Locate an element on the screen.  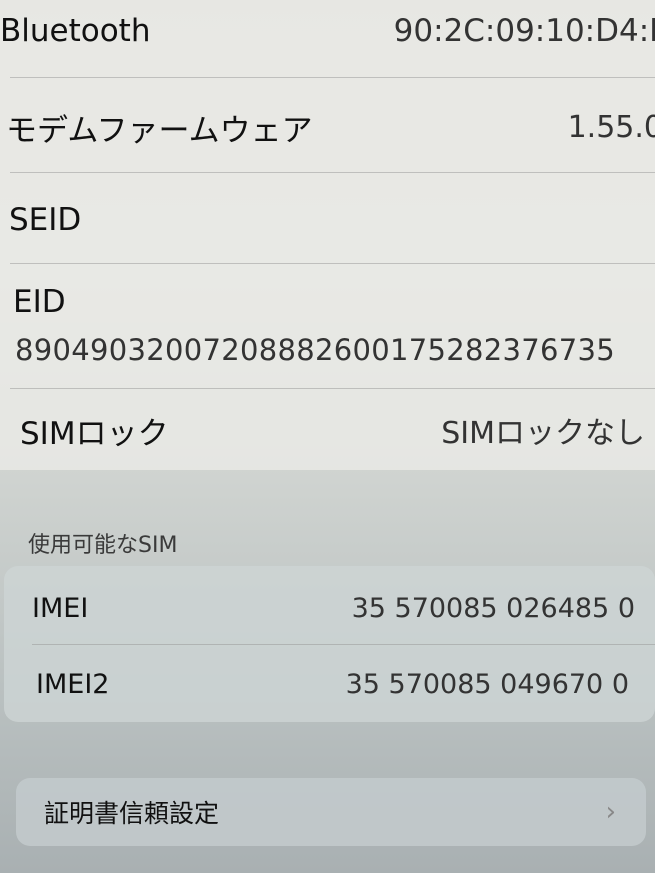
sim-section-header: 使用可能なSIM is located at coordinates (327, 543).